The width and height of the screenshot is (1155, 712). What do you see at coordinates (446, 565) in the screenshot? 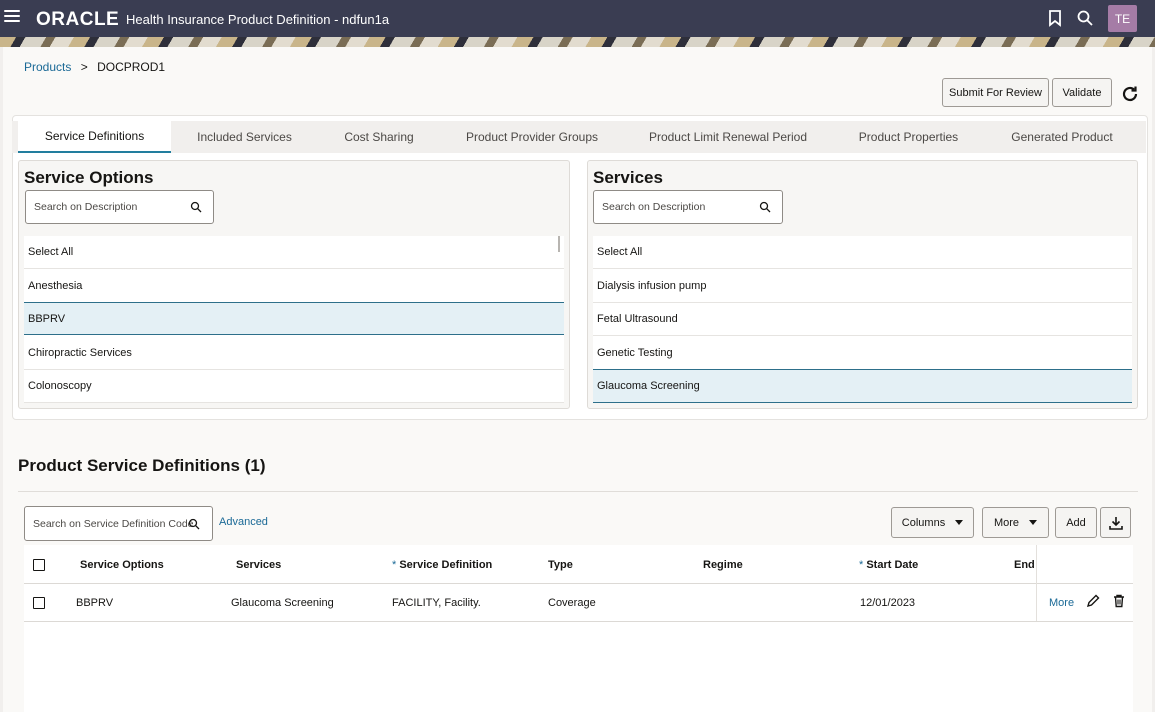
I see `column-header-label: Service Definition` at bounding box center [446, 565].